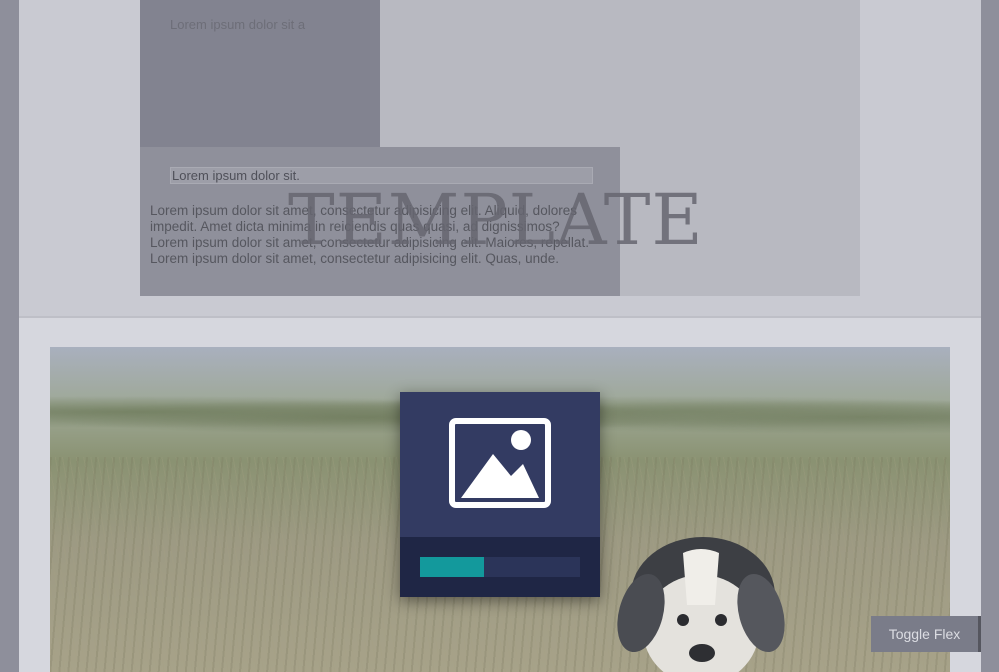 This screenshot has height=672, width=999. I want to click on toggle-flex-button: Toggle Flex, so click(926, 634).